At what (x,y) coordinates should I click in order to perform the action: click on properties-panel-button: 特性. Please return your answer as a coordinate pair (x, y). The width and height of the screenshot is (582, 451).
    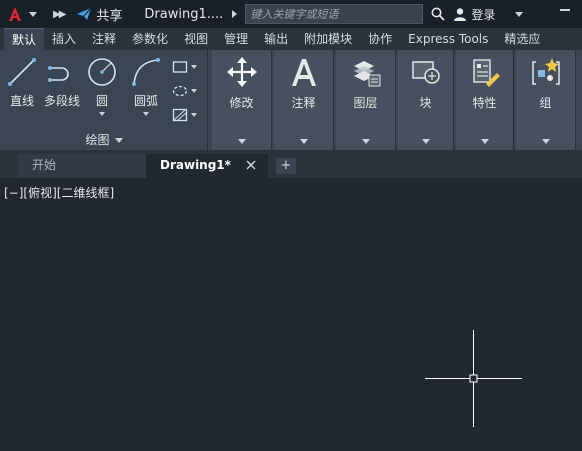
    Looking at the image, I should click on (485, 100).